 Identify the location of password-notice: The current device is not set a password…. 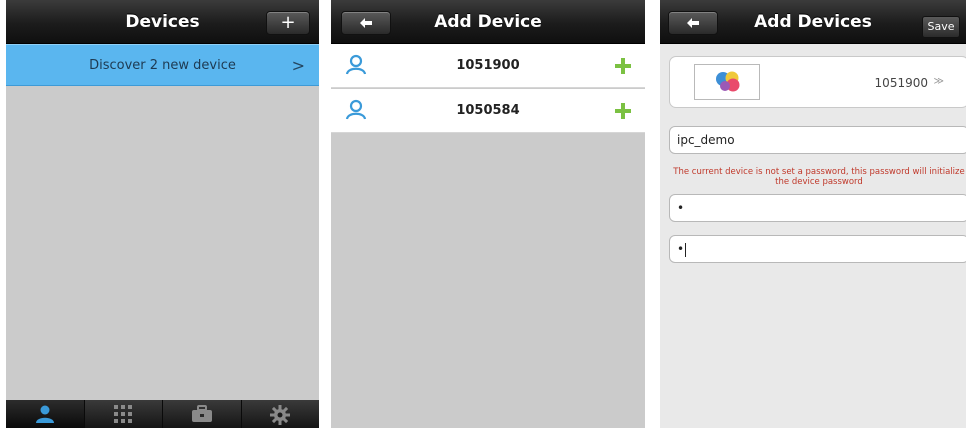
(819, 177).